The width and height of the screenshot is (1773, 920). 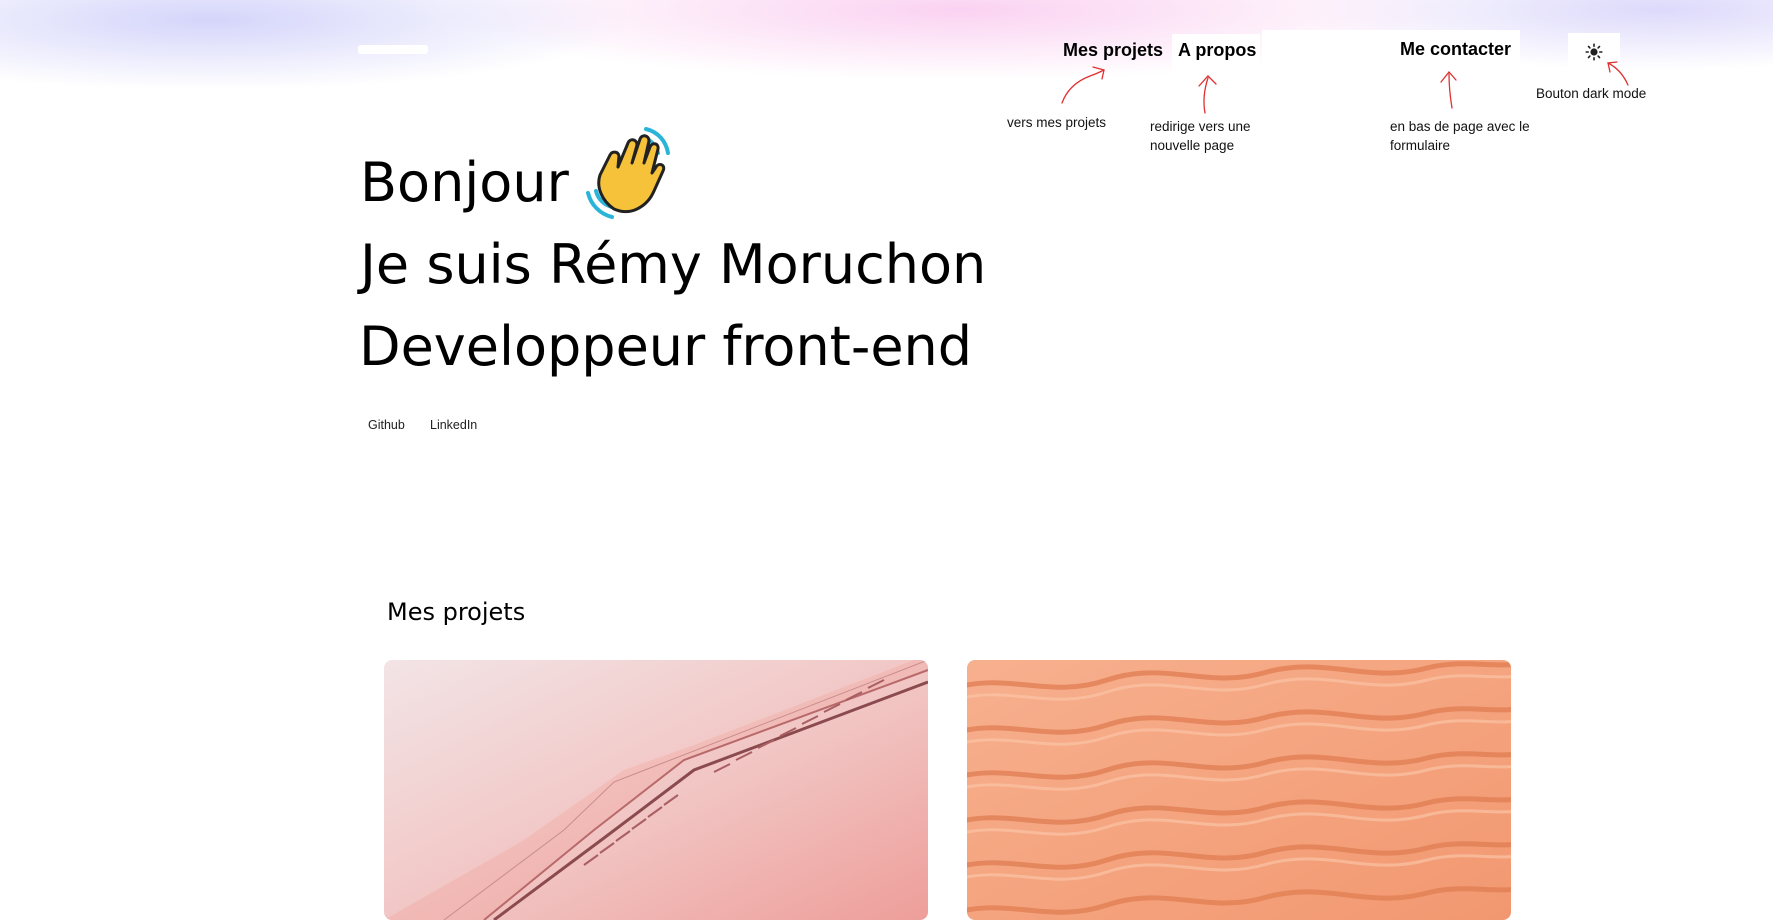 I want to click on logo, so click(x=393, y=49).